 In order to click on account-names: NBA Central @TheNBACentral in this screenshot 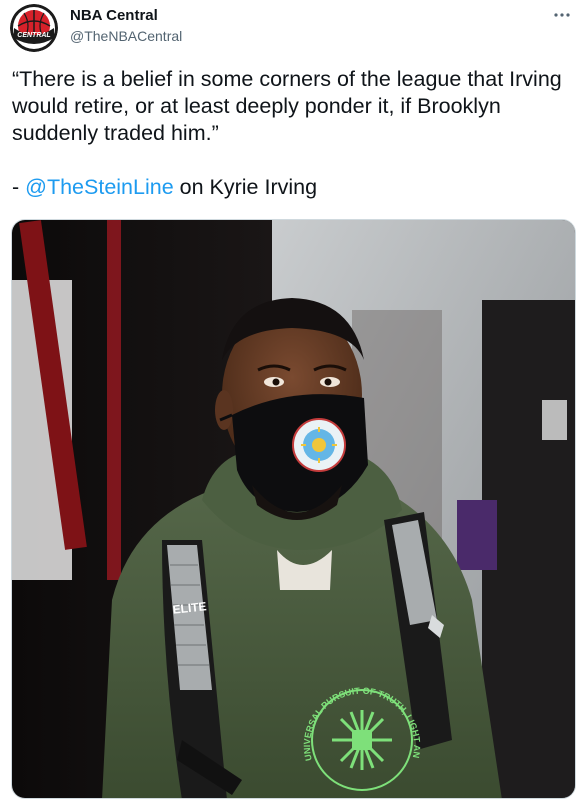, I will do `click(126, 26)`.